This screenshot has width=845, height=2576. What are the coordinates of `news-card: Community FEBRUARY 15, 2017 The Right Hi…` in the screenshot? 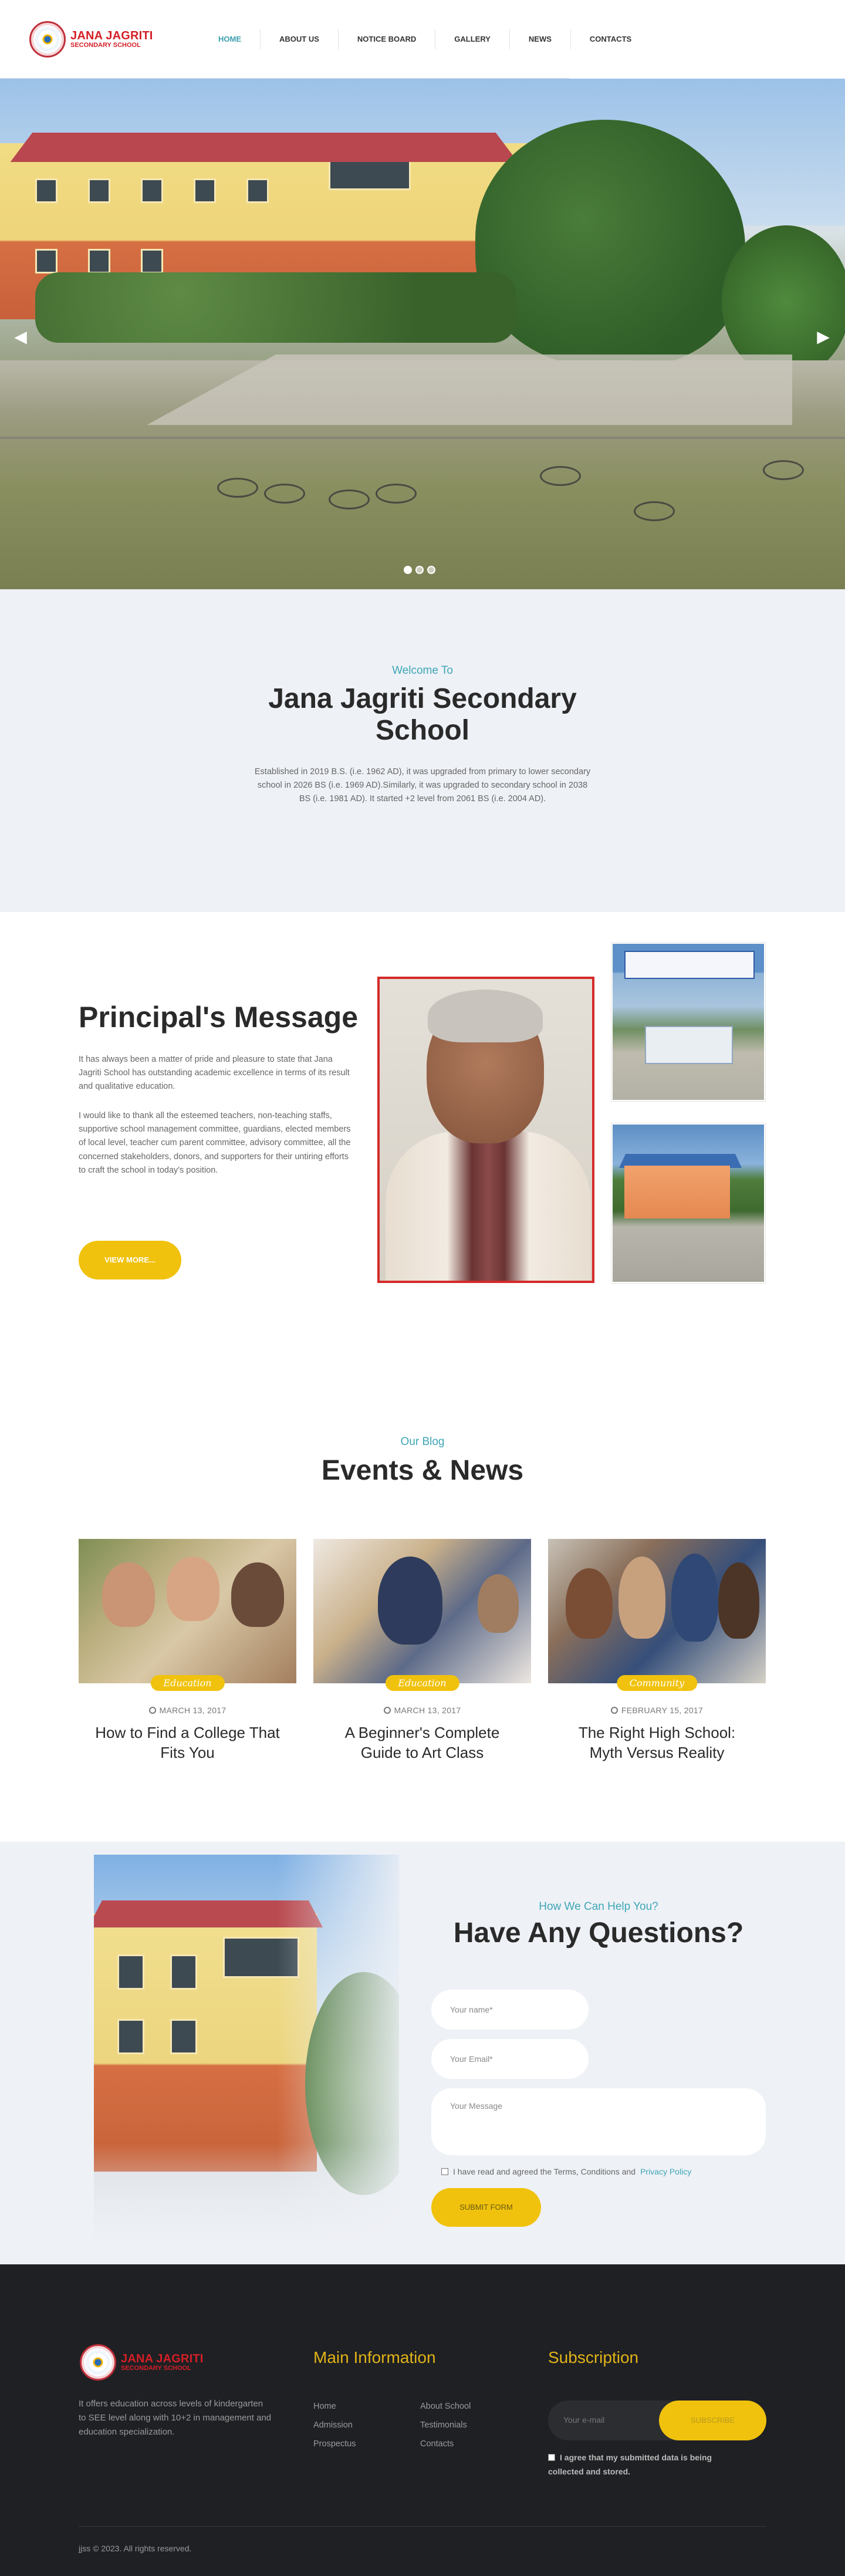 It's located at (657, 1651).